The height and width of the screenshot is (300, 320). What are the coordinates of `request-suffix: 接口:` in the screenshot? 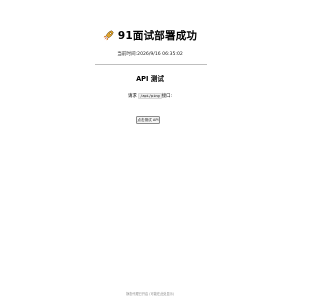 It's located at (166, 96).